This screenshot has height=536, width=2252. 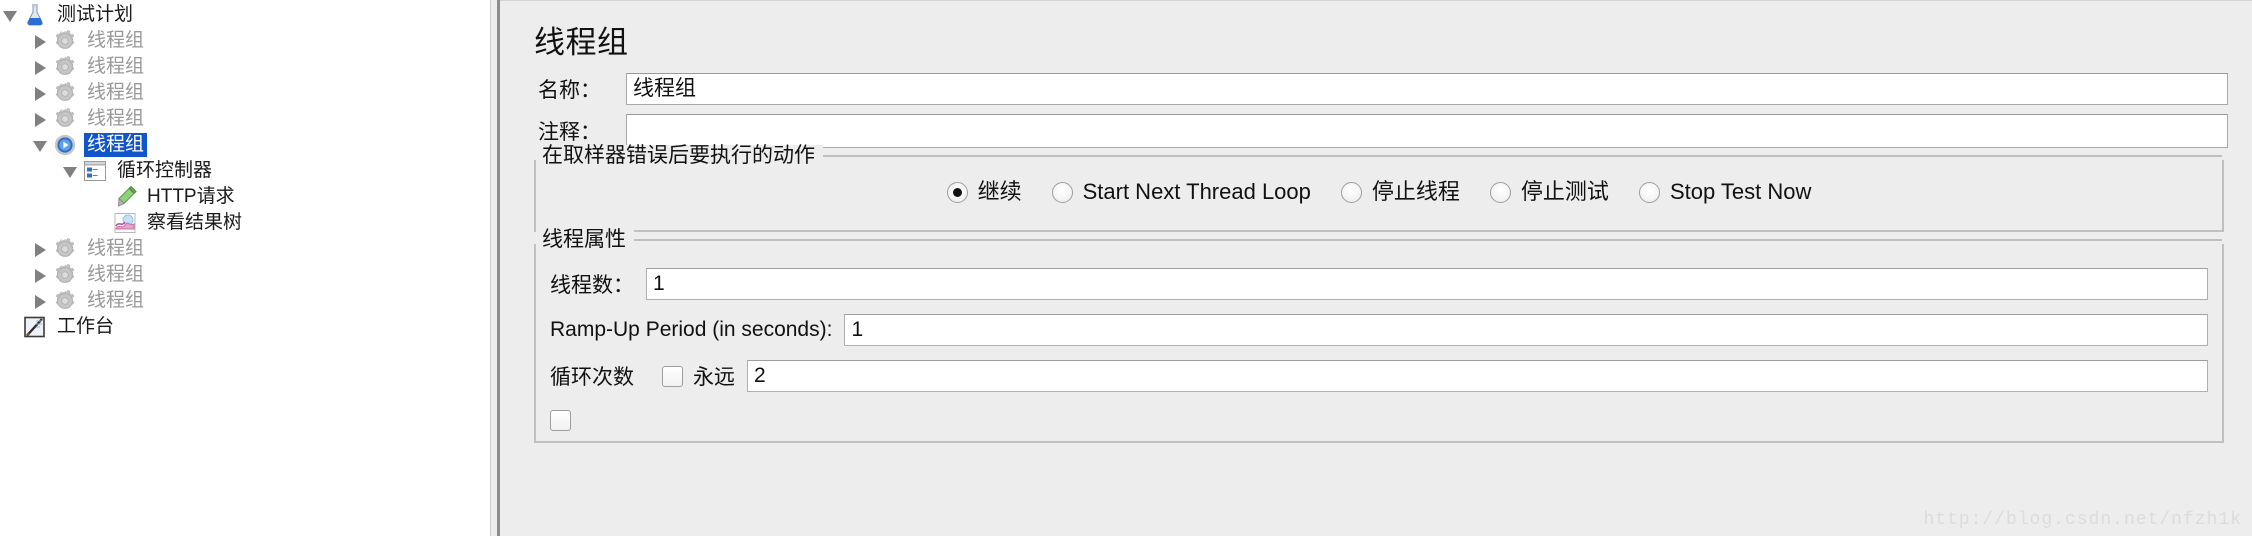 I want to click on gear-running-icon, so click(x=65, y=145).